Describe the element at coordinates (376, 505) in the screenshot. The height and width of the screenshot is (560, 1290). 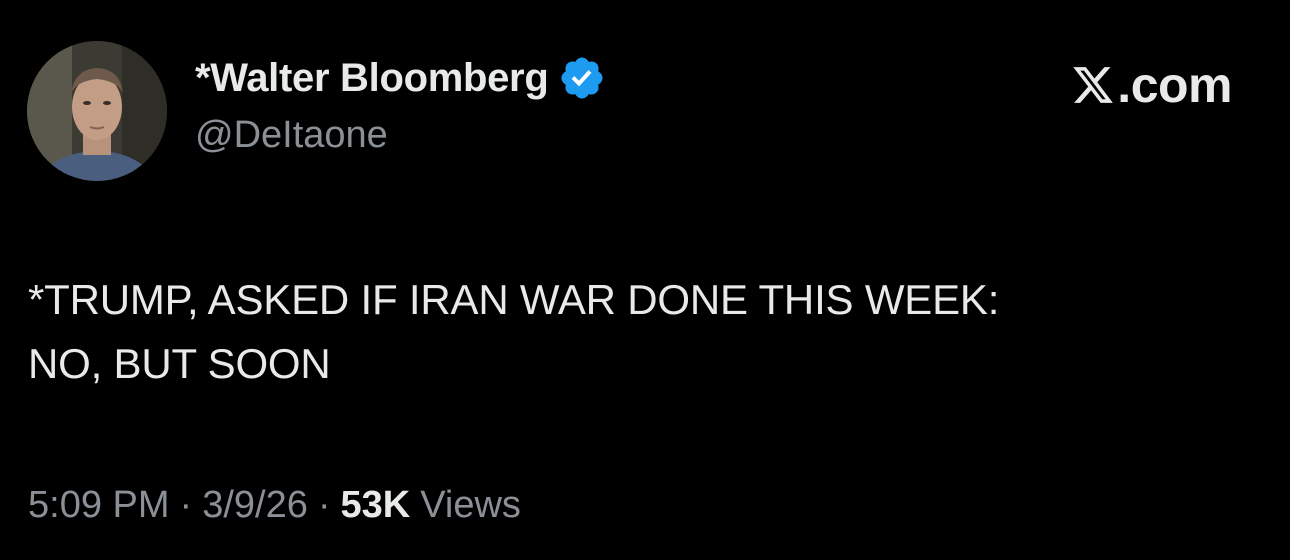
I see `views-count: 53K` at that location.